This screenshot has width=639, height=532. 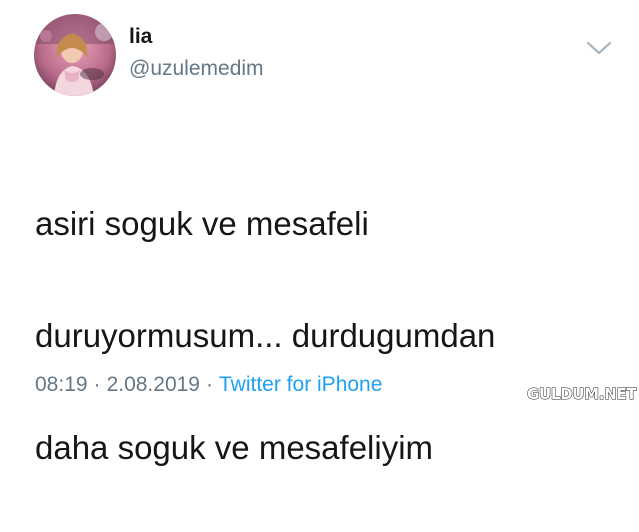 I want to click on tweet-time: 08:19, so click(x=61, y=384).